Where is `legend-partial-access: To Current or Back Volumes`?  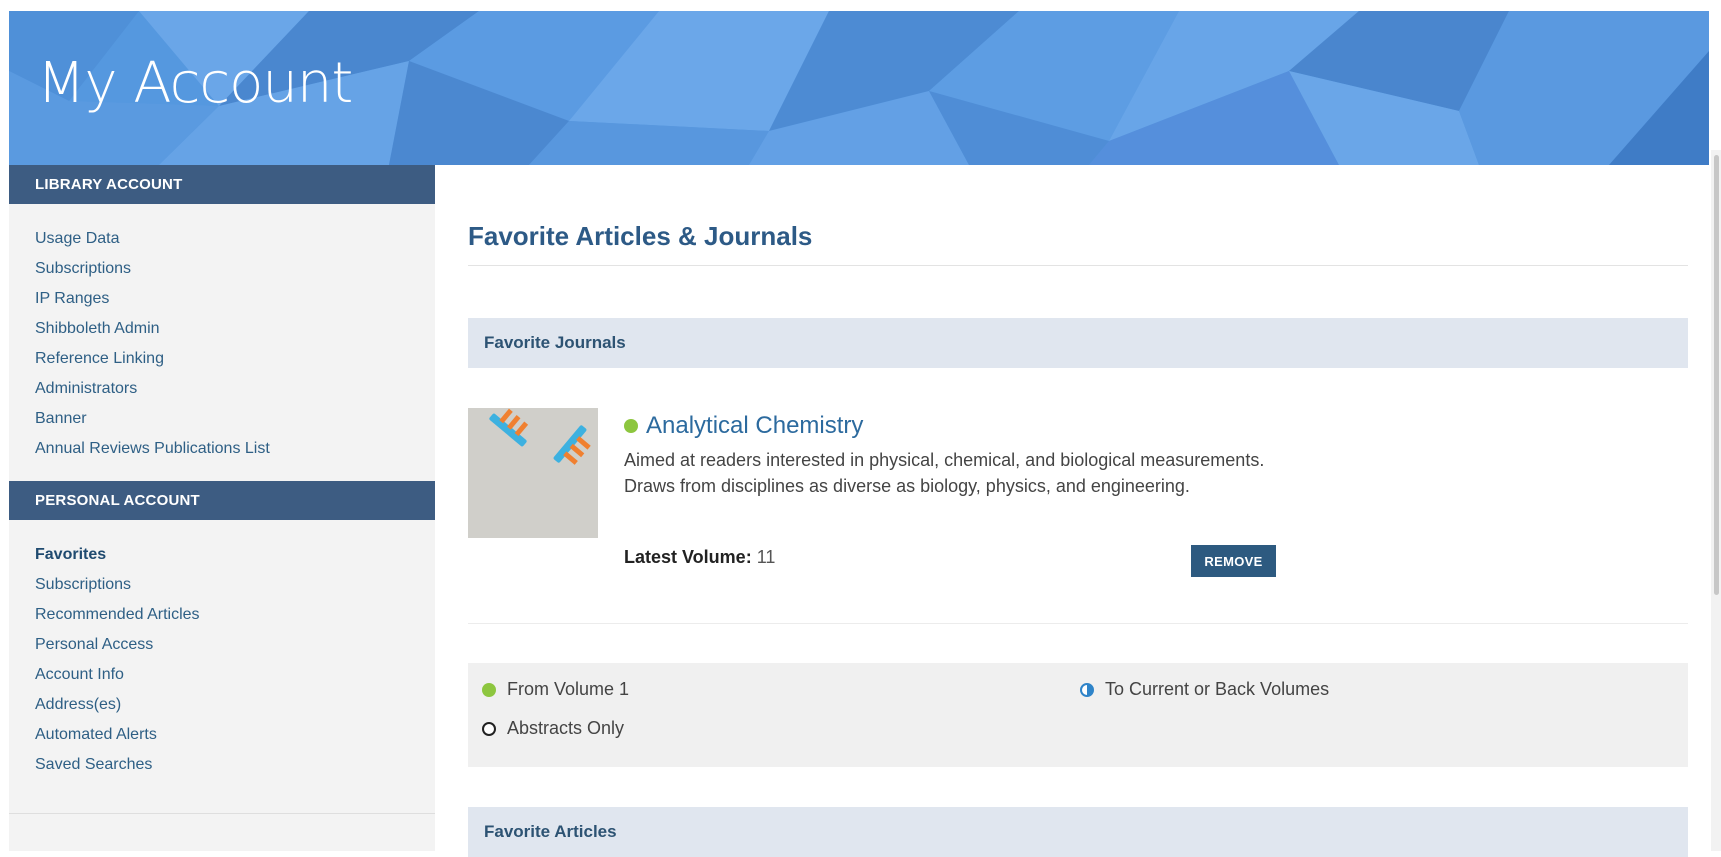 legend-partial-access: To Current or Back Volumes is located at coordinates (1204, 689).